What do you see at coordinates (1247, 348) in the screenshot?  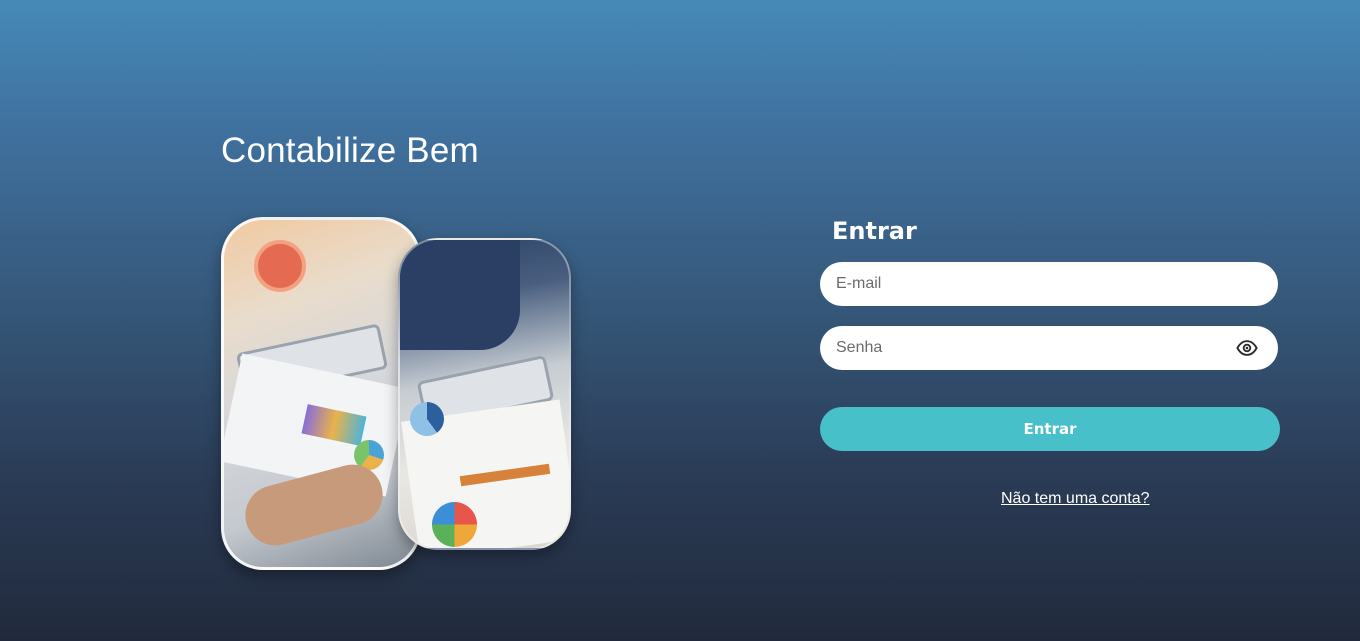 I see `eye-icon` at bounding box center [1247, 348].